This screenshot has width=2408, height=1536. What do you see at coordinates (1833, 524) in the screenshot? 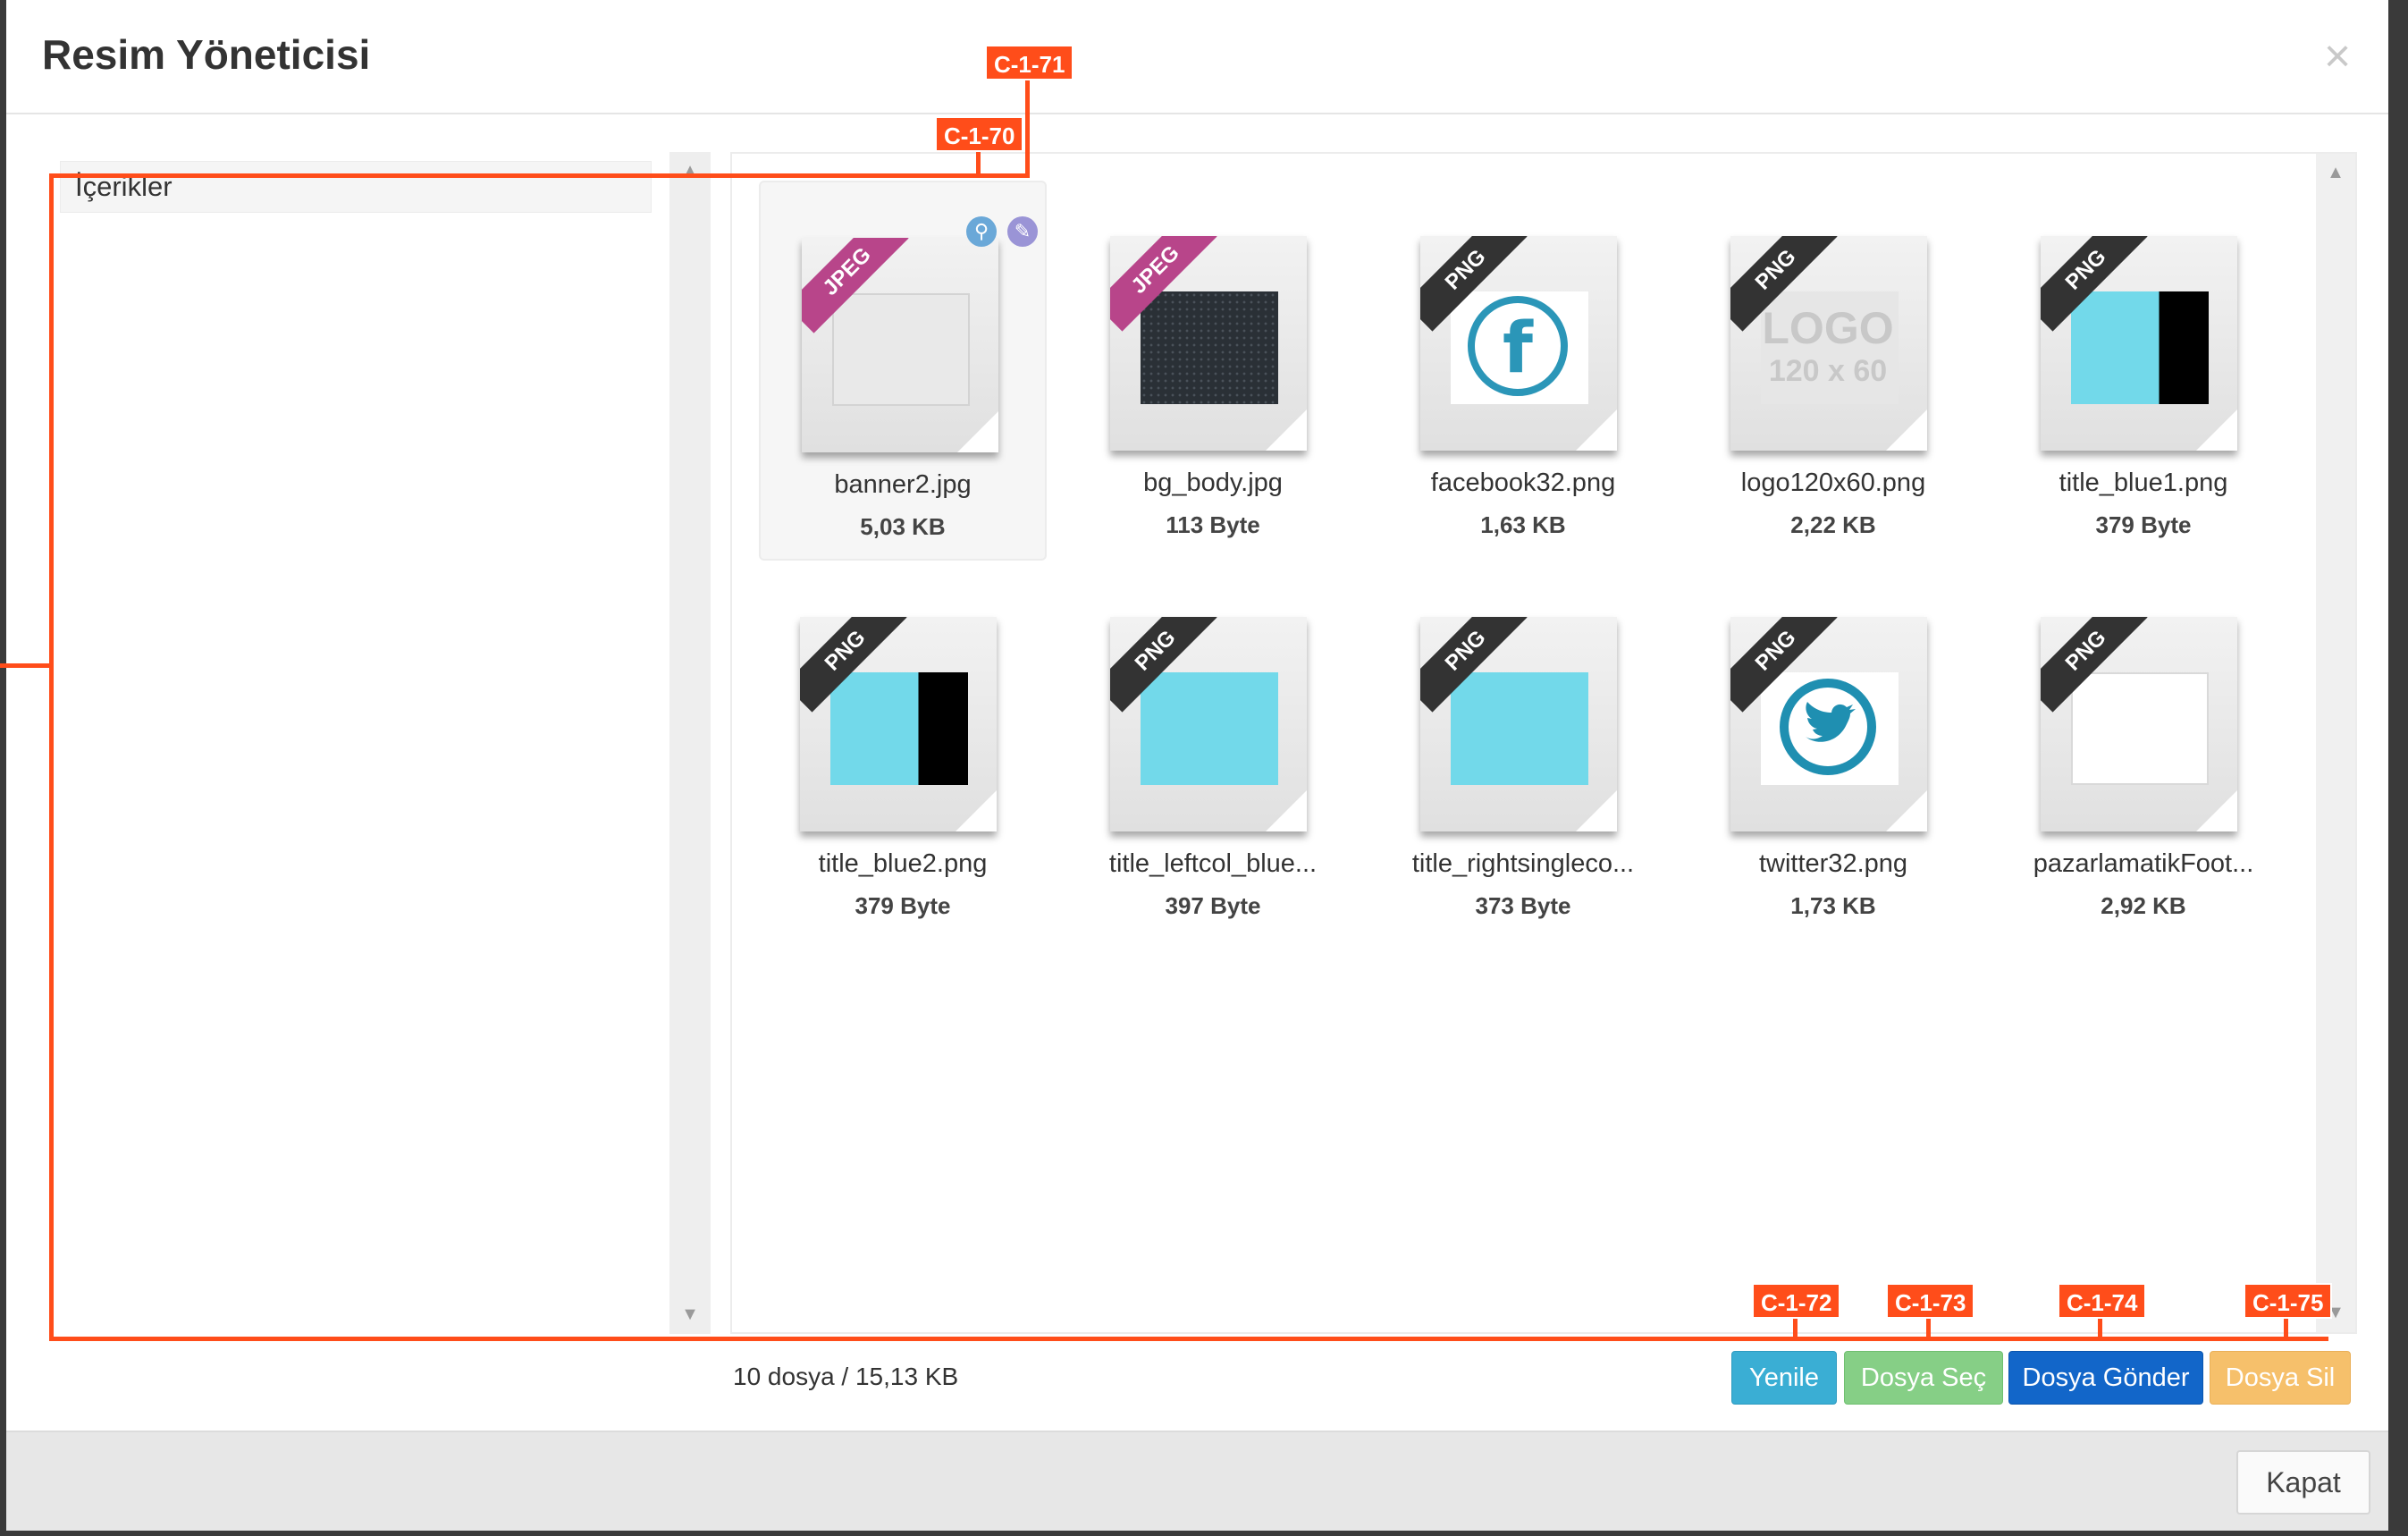
I see `file-size: 2,22 KB` at bounding box center [1833, 524].